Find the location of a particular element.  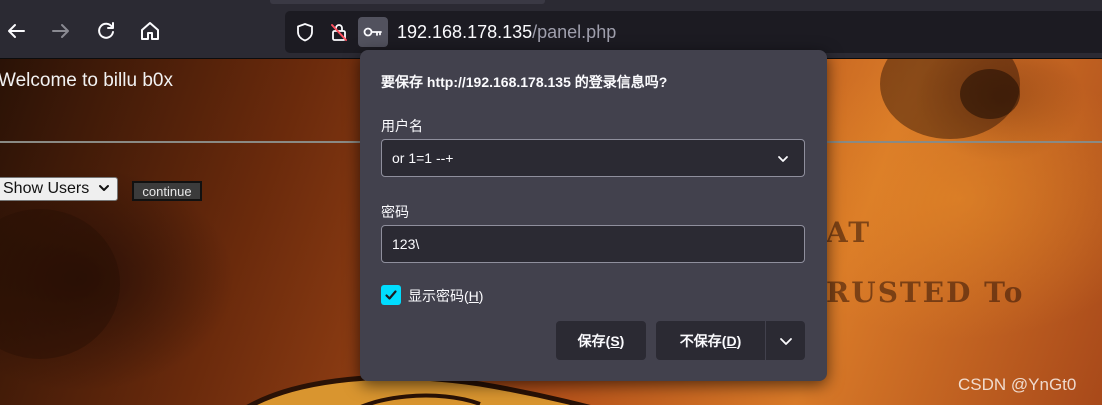

url-bar: 192.168.178.135/panel.php is located at coordinates (693, 32).